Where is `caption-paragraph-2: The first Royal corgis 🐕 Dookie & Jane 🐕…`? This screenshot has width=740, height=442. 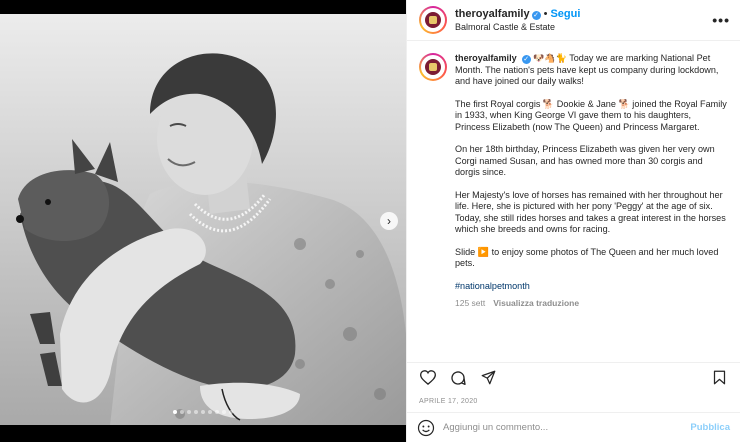
caption-paragraph-2: The first Royal corgis 🐕 Dookie & Jane 🐕… is located at coordinates (591, 115).